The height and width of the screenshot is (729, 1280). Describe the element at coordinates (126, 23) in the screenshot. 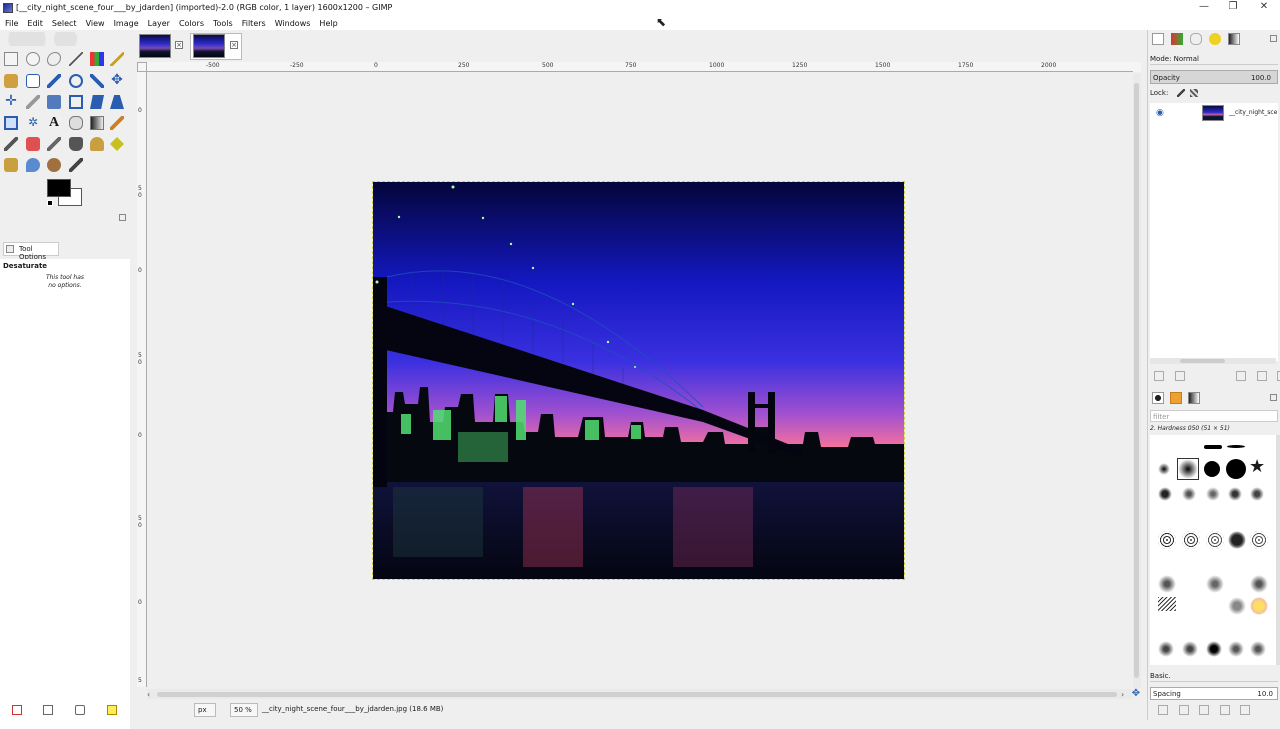

I see `menu-image: Image` at that location.